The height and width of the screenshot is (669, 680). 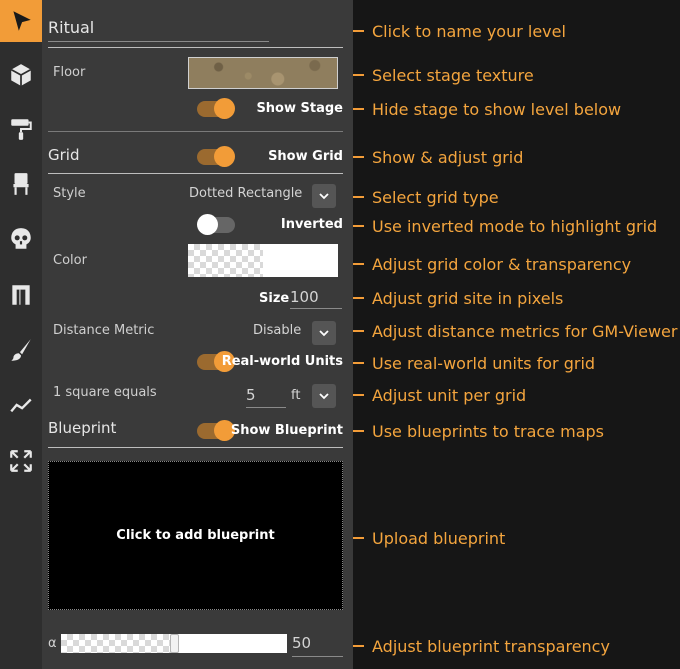 I want to click on grid-color-picker, so click(x=263, y=260).